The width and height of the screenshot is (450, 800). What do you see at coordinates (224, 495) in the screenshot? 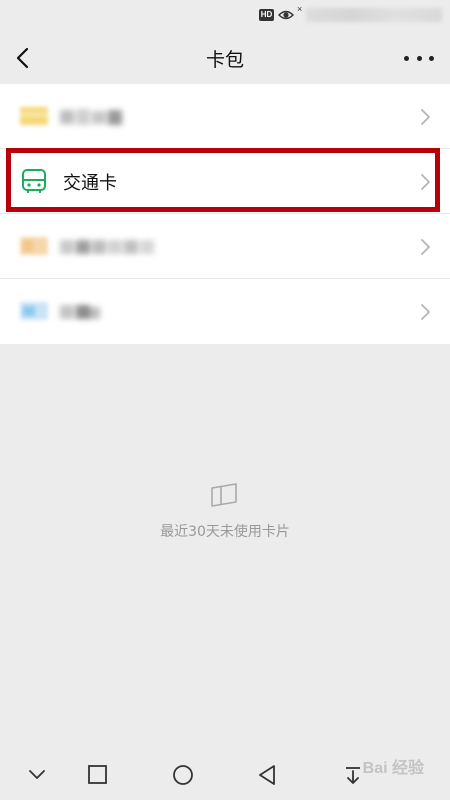
I see `card-outline-icon` at bounding box center [224, 495].